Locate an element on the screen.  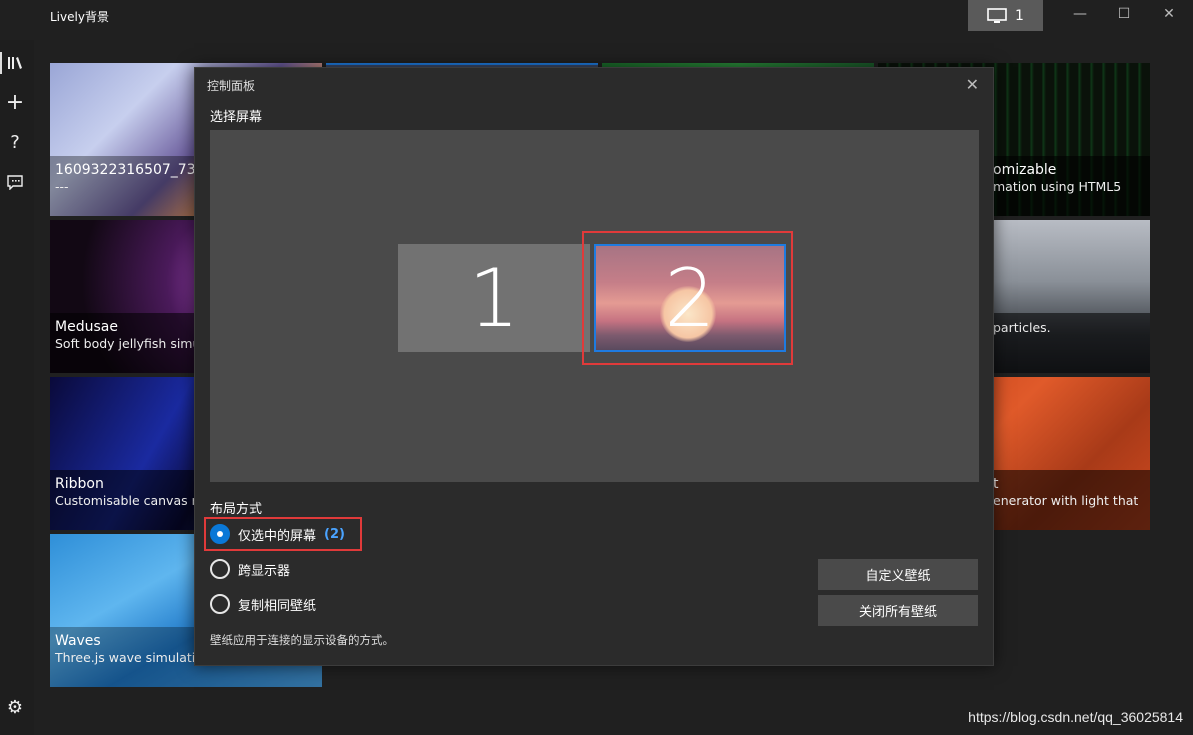
screen-2: 2 is located at coordinates (690, 298).